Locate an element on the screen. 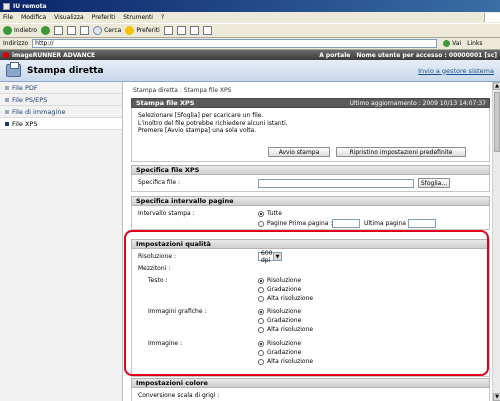 The image size is (500, 401). quality-section-header: Impostazioni qualità is located at coordinates (310, 244).